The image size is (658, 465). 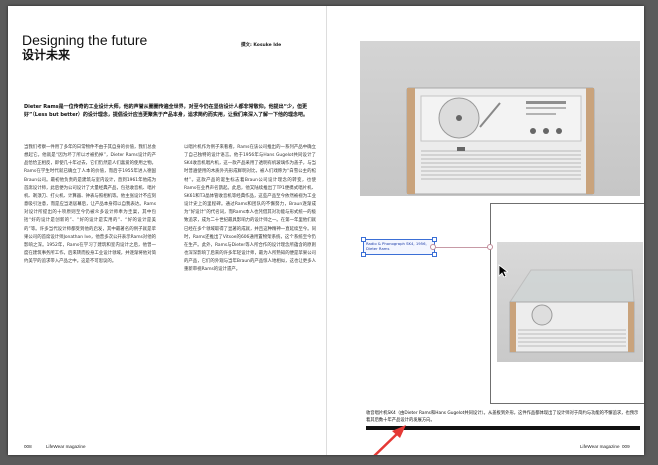 What do you see at coordinates (572, 311) in the screenshot?
I see `record-player-illustration-small` at bounding box center [572, 311].